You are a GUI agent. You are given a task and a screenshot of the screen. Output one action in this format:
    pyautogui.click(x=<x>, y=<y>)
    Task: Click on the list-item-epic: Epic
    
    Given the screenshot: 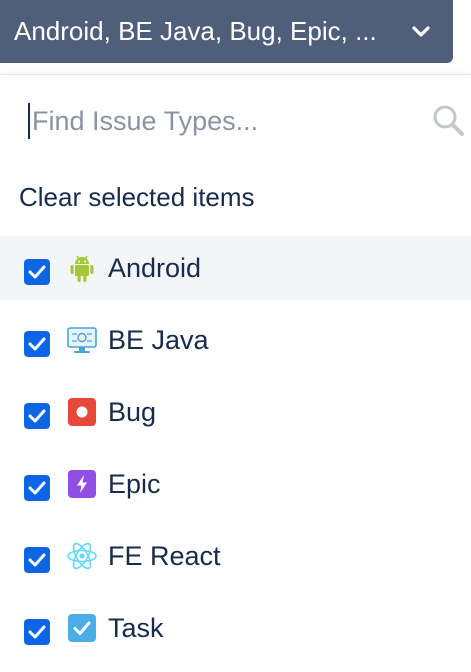 What is the action you would take?
    pyautogui.click(x=235, y=484)
    